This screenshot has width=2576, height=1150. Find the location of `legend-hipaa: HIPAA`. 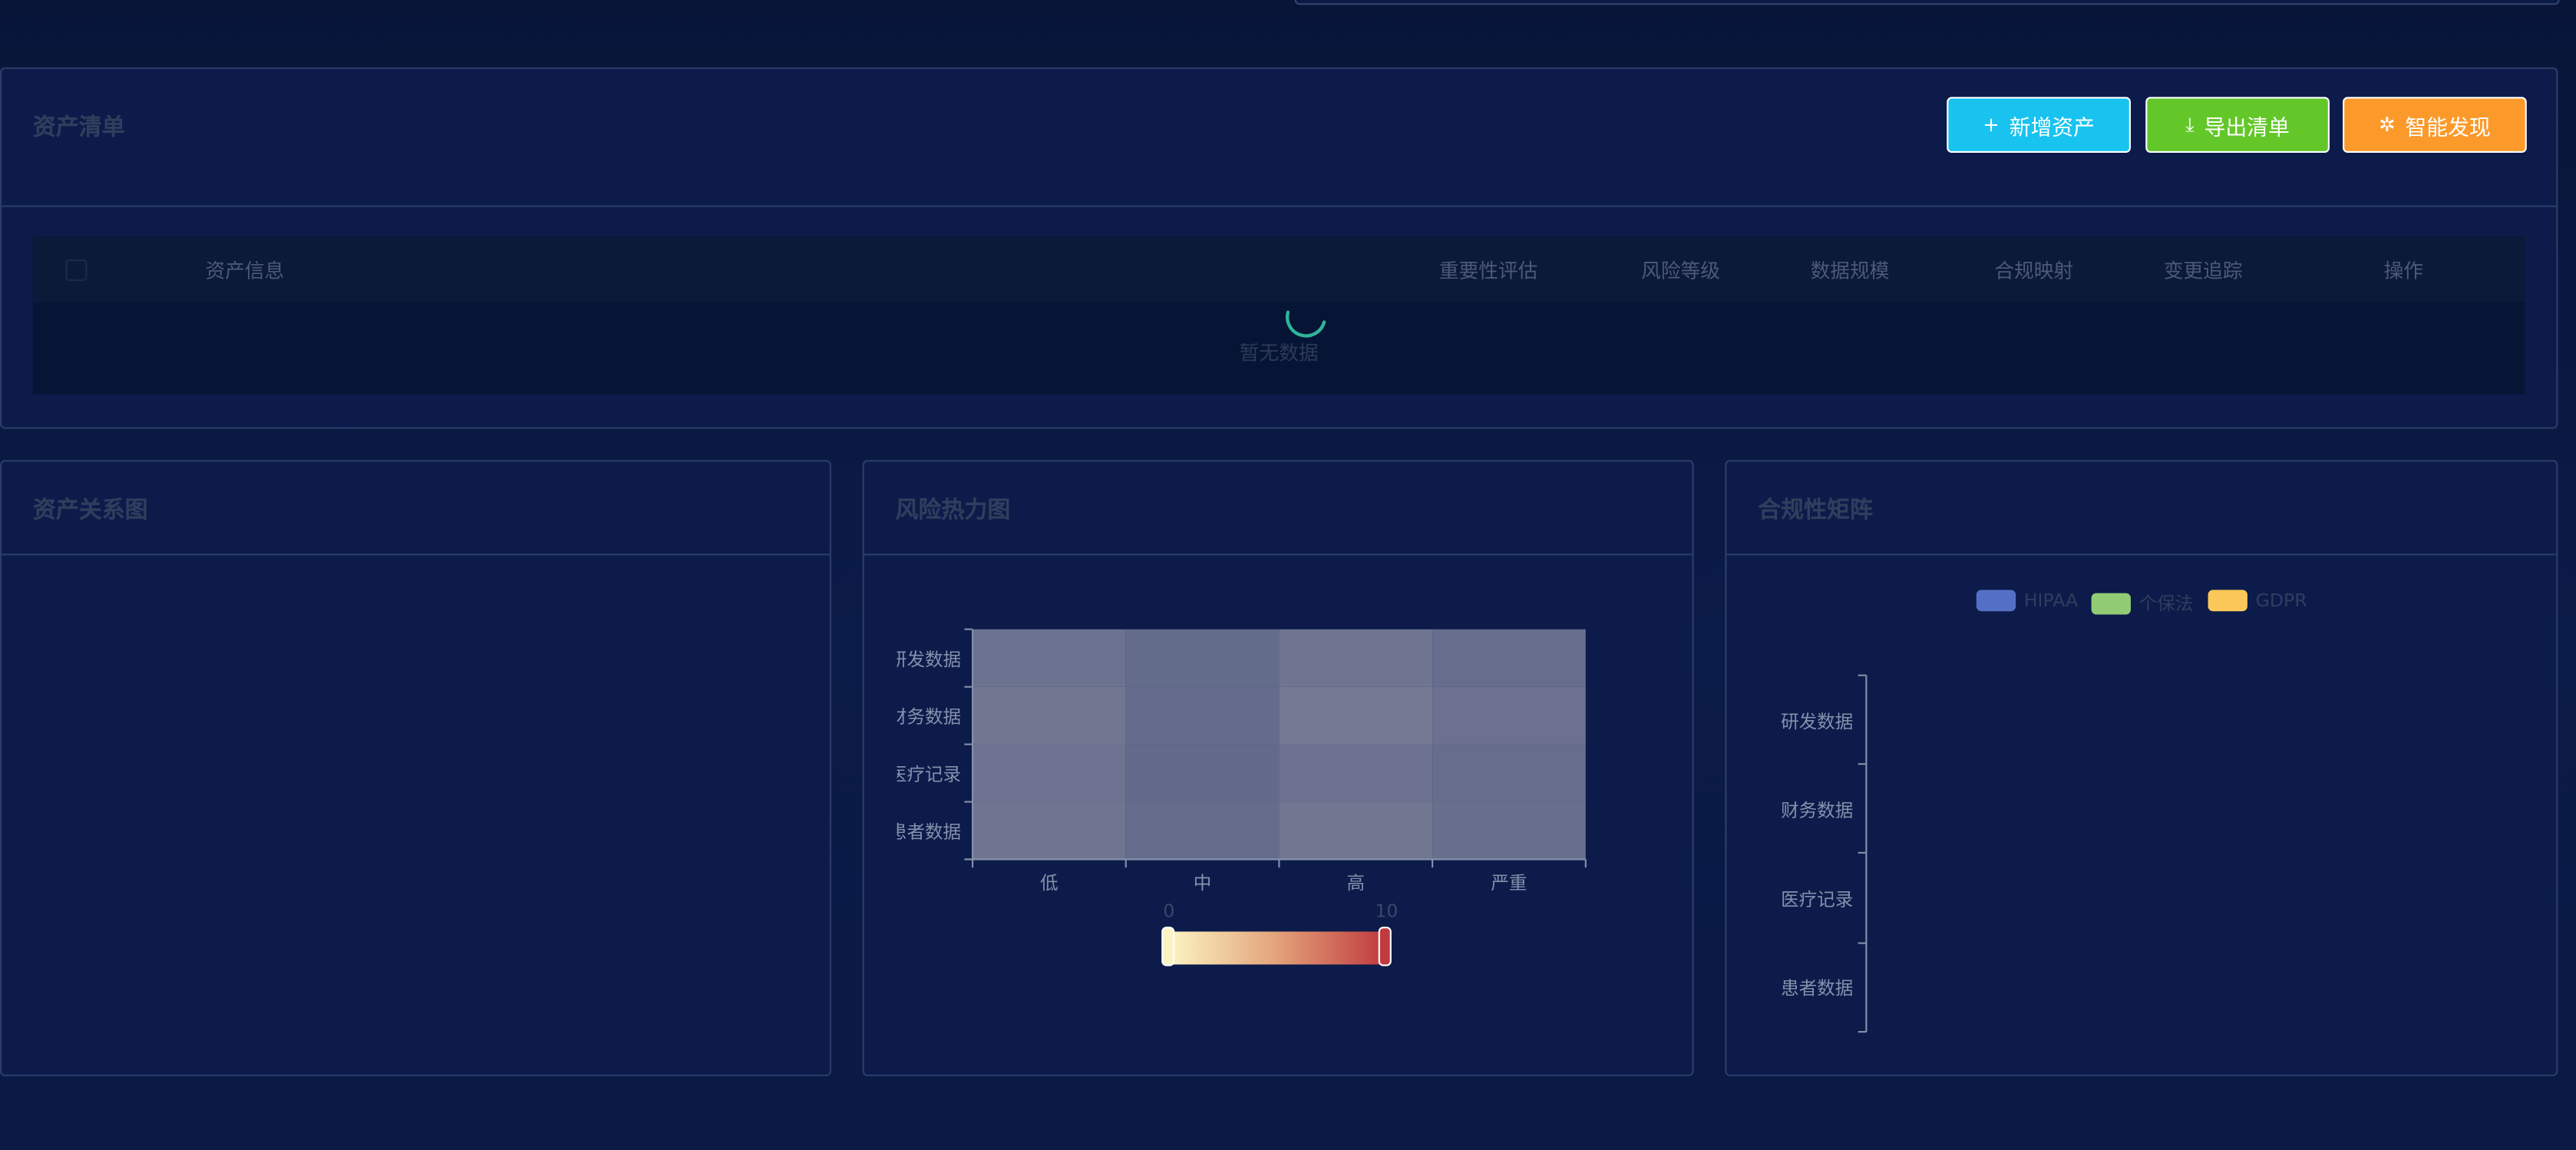

legend-hipaa: HIPAA is located at coordinates (2027, 601).